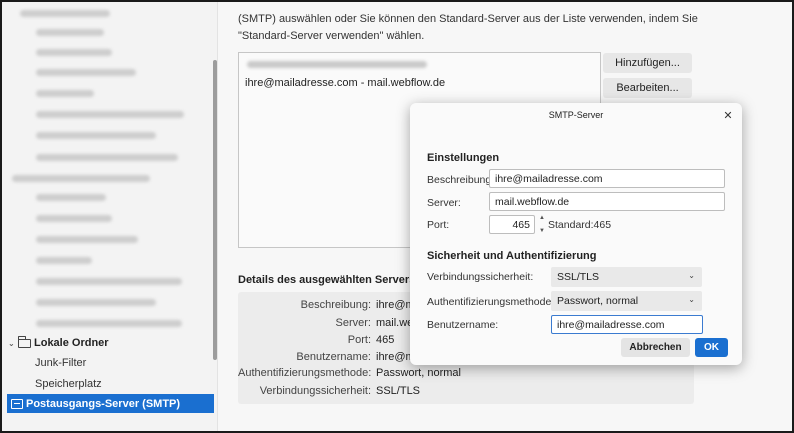 The width and height of the screenshot is (794, 433). What do you see at coordinates (398, 391) in the screenshot?
I see `detail-value: SSL/TLS` at bounding box center [398, 391].